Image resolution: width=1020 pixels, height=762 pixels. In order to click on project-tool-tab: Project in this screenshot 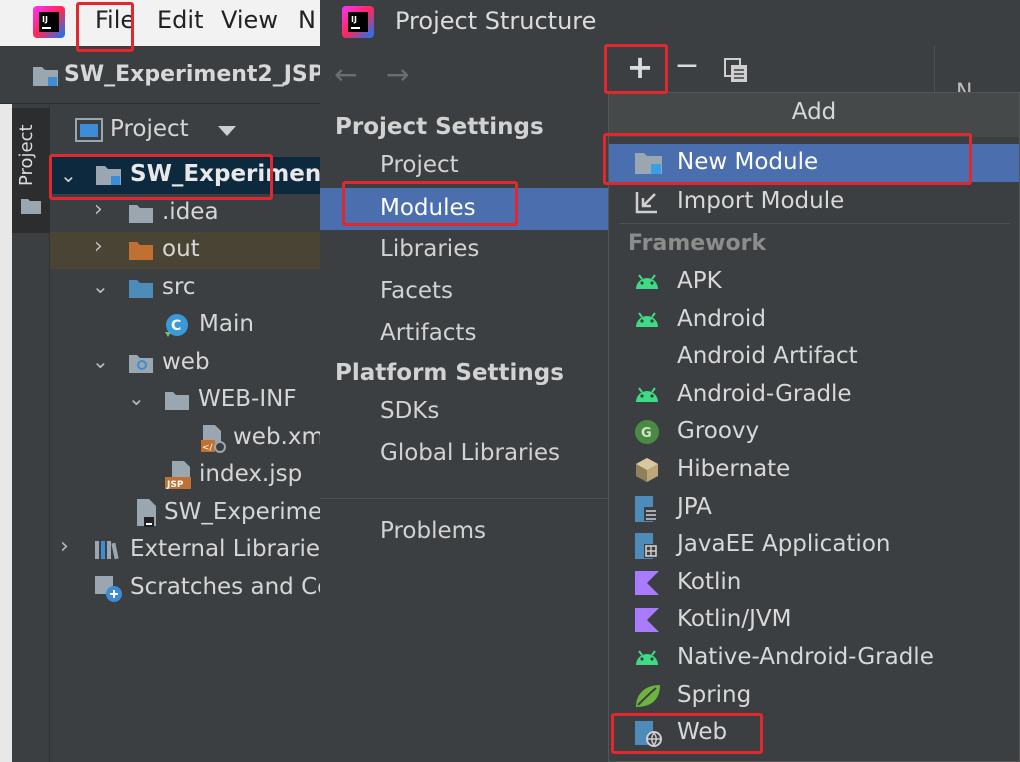, I will do `click(31, 170)`.